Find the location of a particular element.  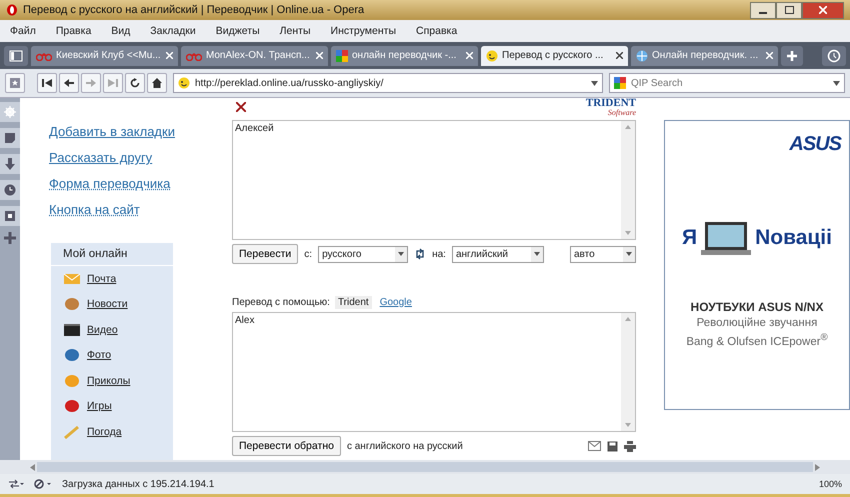

new-tab-button is located at coordinates (792, 56).